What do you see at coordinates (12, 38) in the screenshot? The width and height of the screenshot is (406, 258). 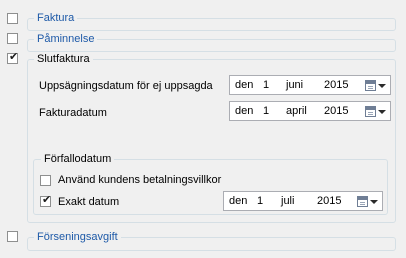 I see `paminnelse-checkbox` at bounding box center [12, 38].